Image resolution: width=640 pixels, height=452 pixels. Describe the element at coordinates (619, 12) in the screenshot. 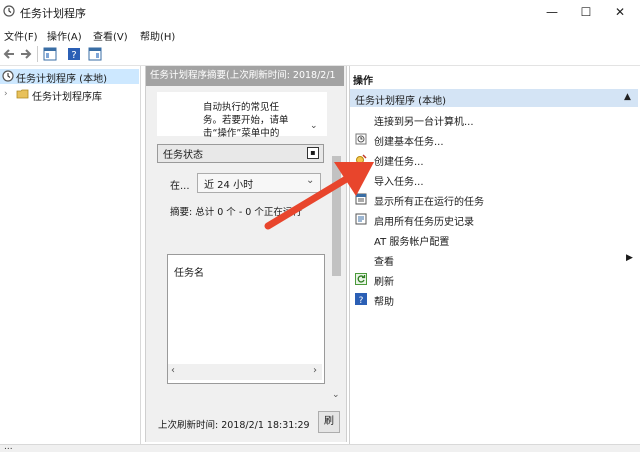

I see `close-button: ✕` at that location.